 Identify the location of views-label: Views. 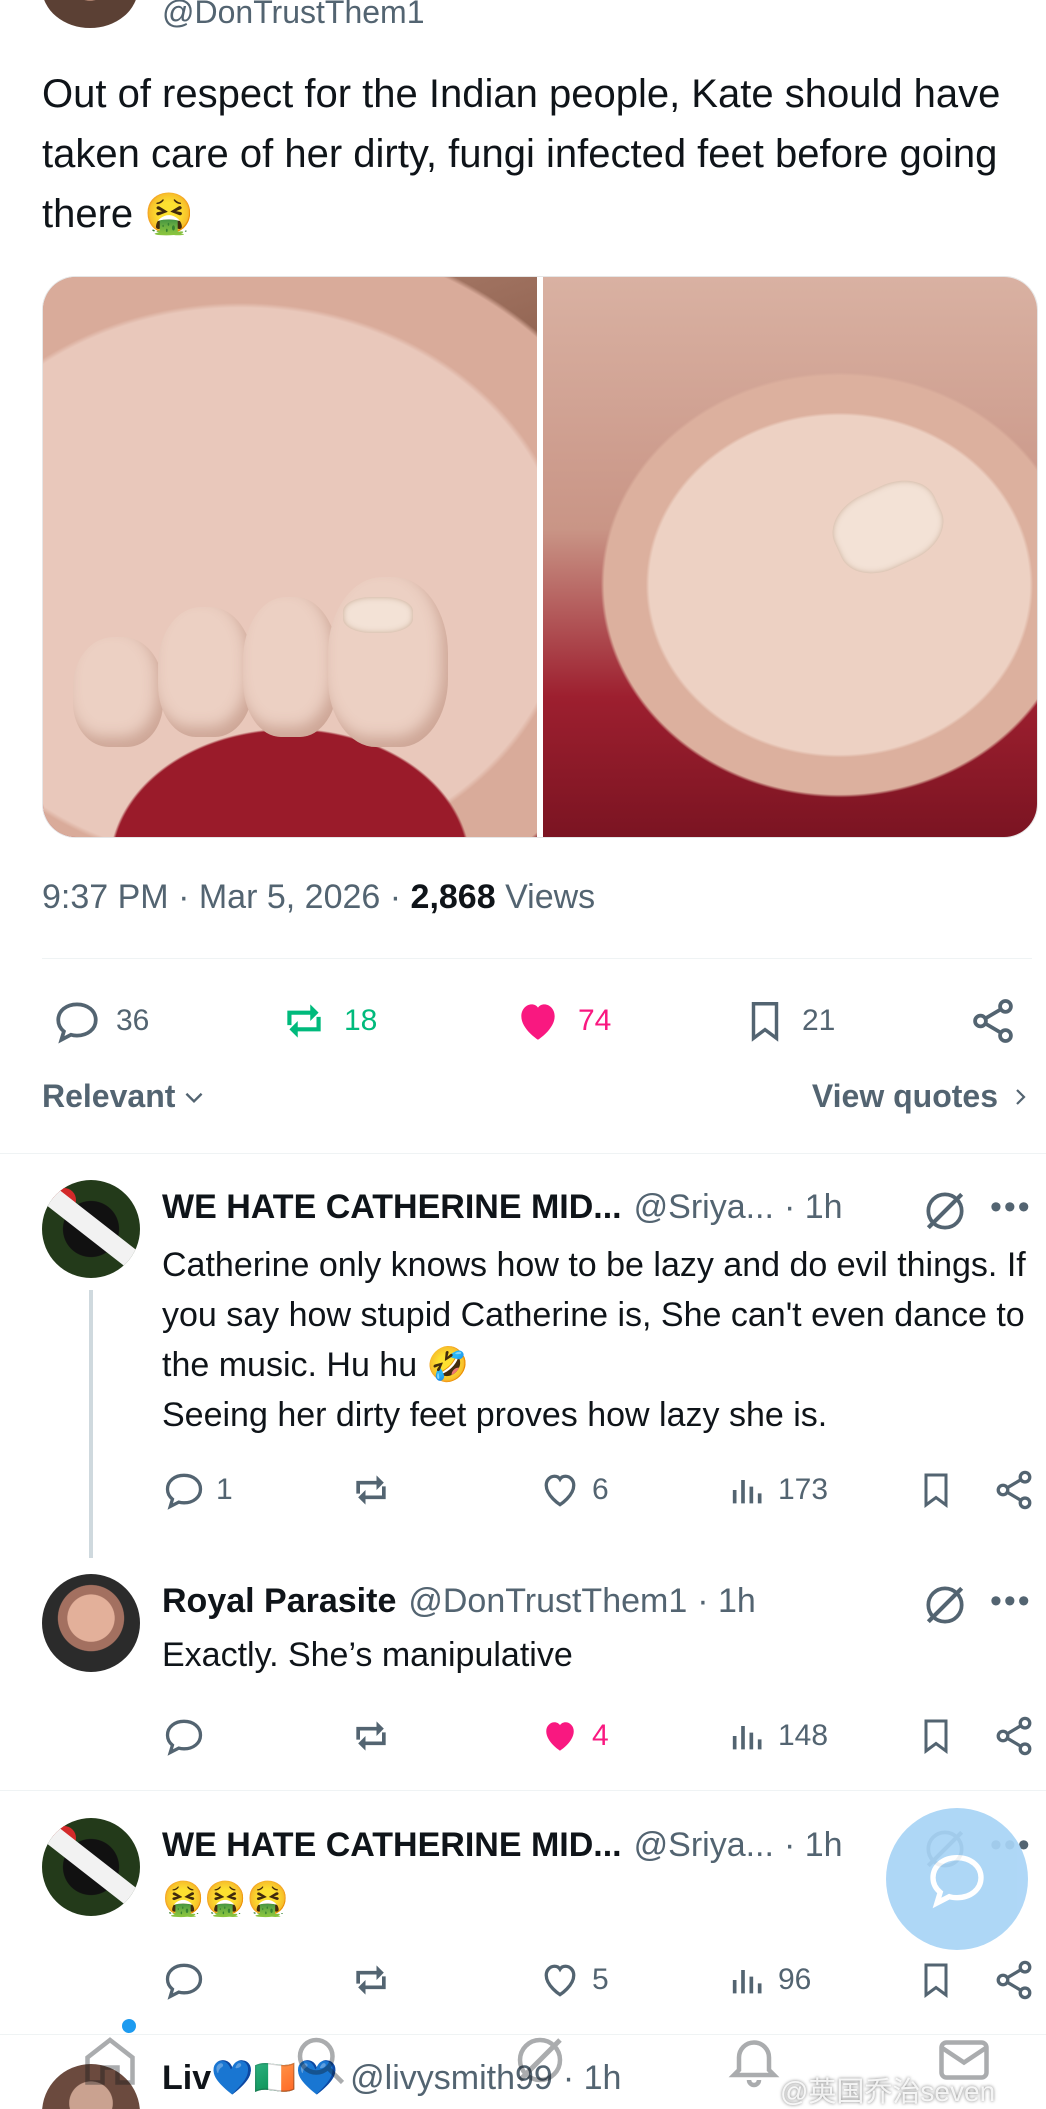
(550, 897).